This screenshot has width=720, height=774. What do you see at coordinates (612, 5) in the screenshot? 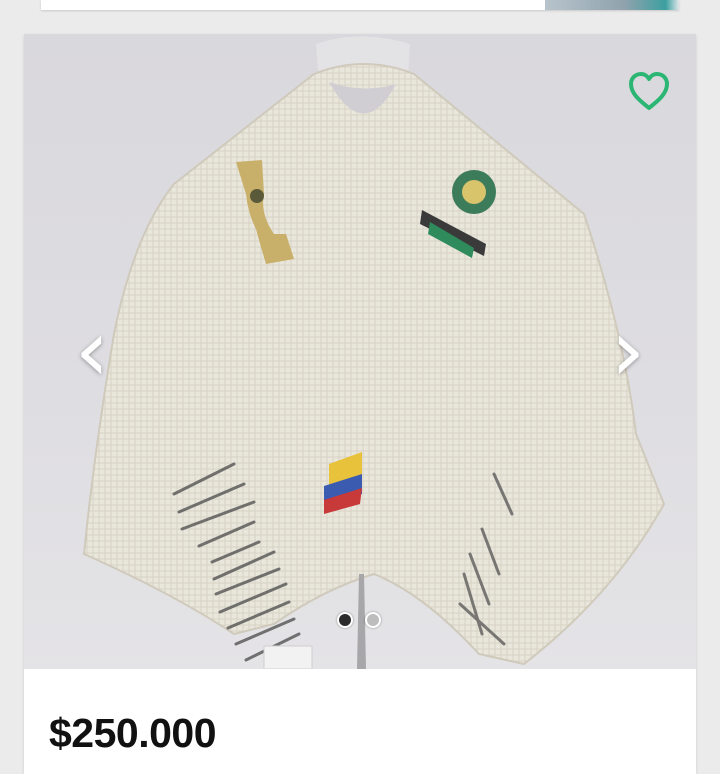
I see `previous-listing-thumbnail` at bounding box center [612, 5].